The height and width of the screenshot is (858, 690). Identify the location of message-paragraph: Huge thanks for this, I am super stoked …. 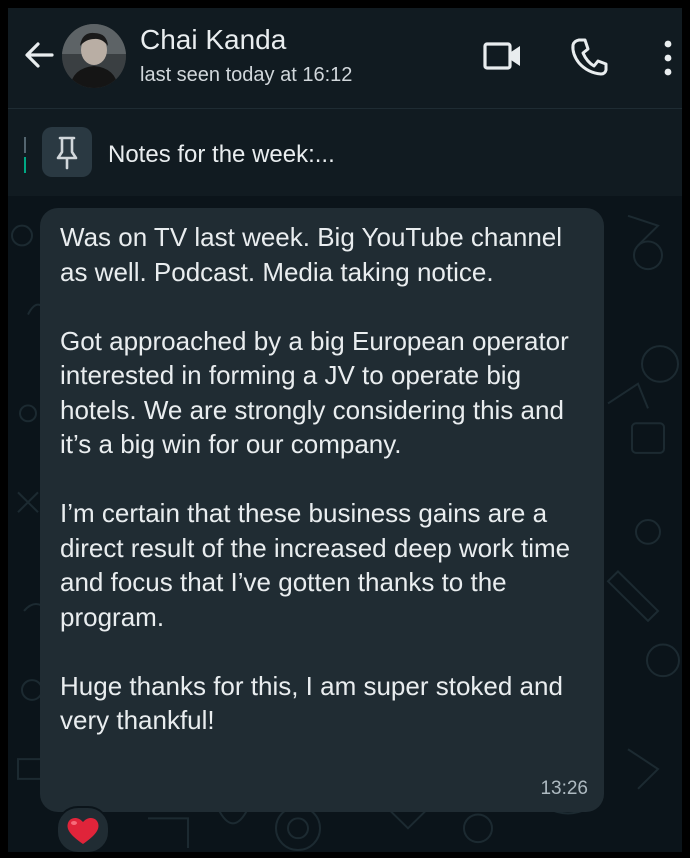
(311, 703).